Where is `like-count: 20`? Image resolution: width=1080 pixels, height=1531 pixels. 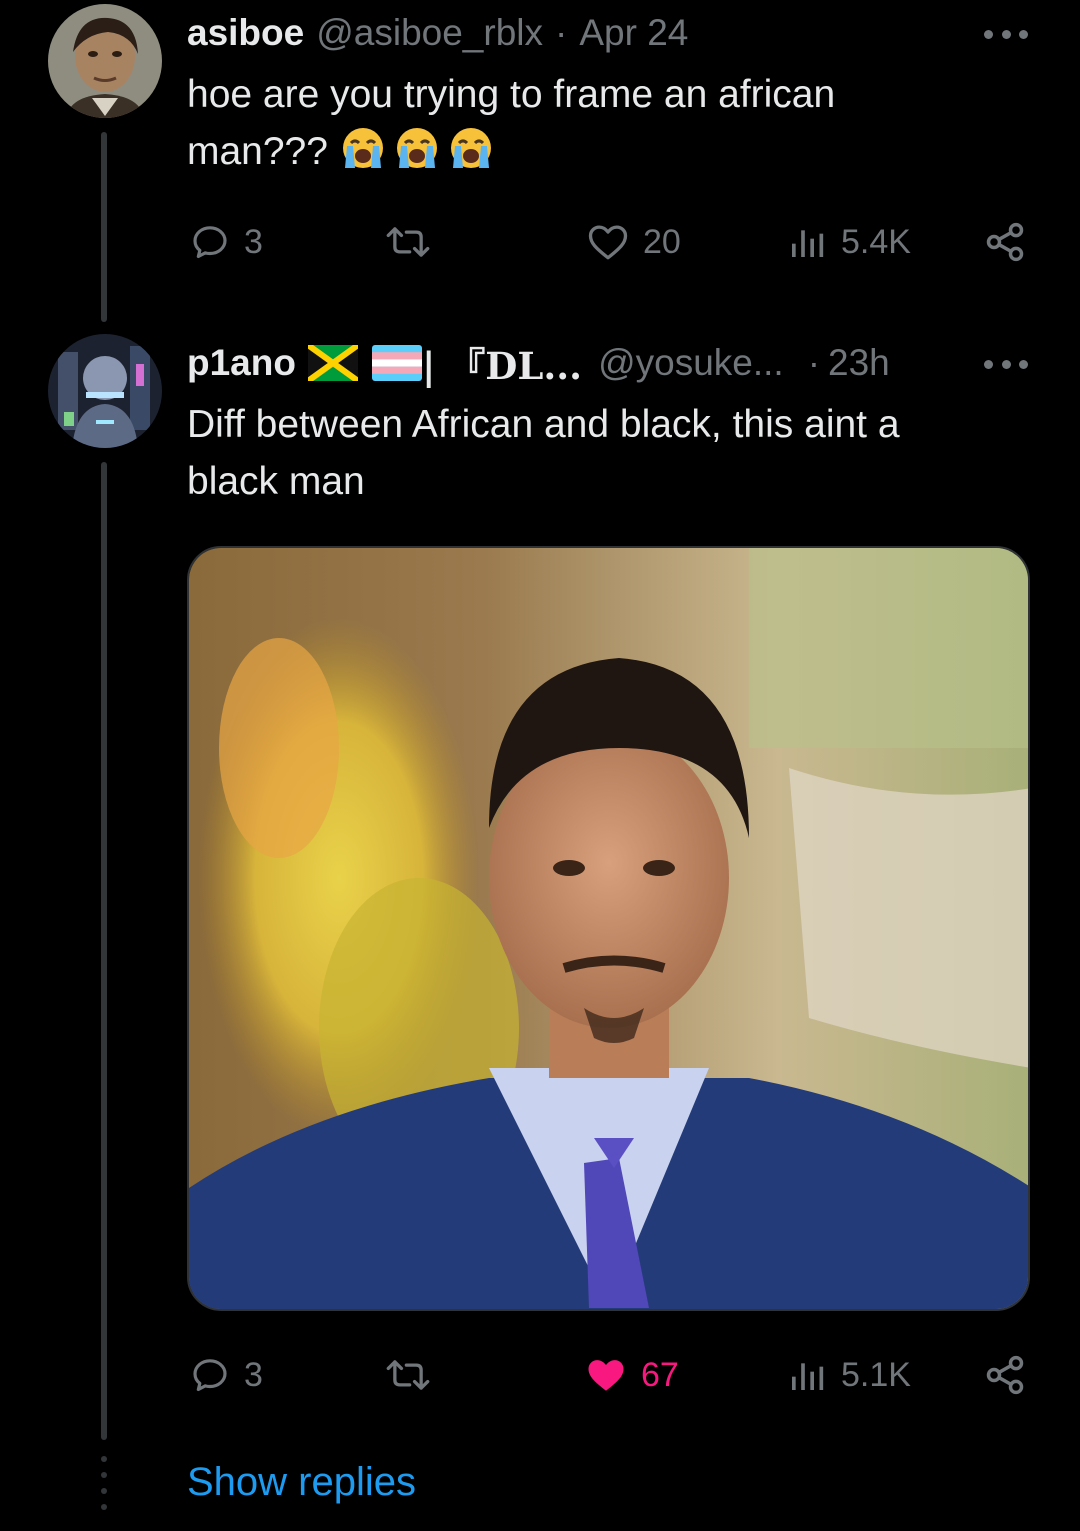 like-count: 20 is located at coordinates (662, 241).